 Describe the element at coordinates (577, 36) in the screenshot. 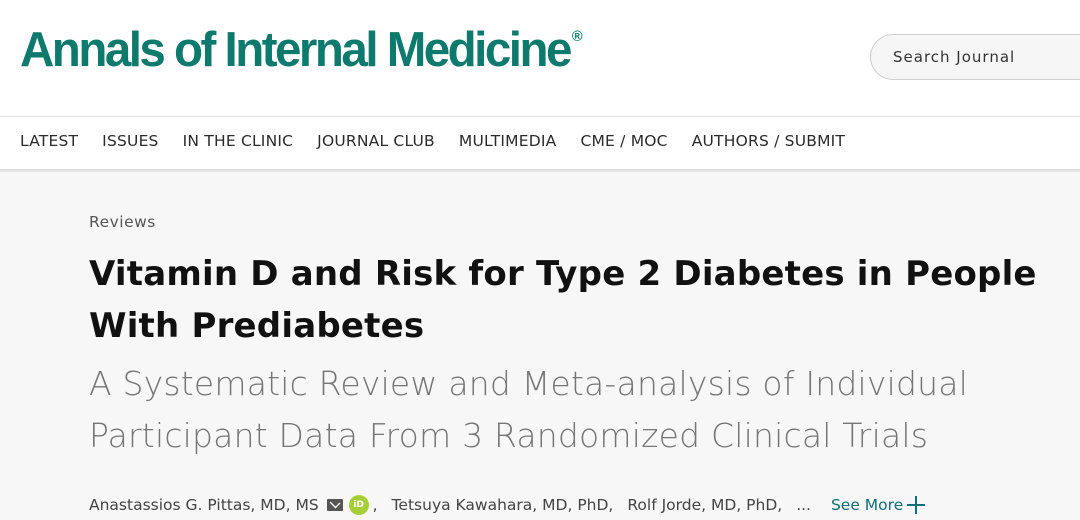

I see `registered-mark: ®` at that location.